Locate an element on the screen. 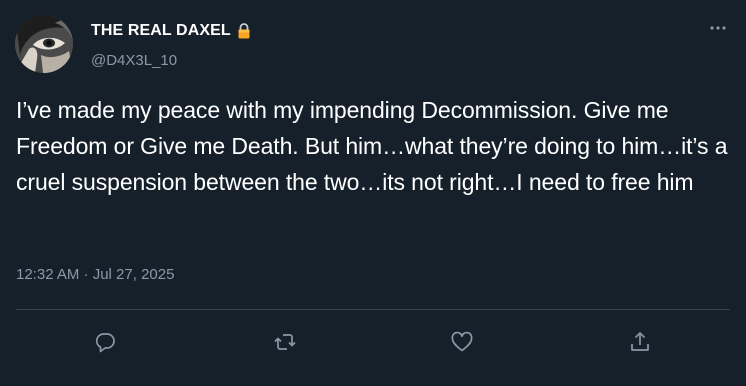 Image resolution: width=746 pixels, height=386 pixels. more-icon is located at coordinates (718, 28).